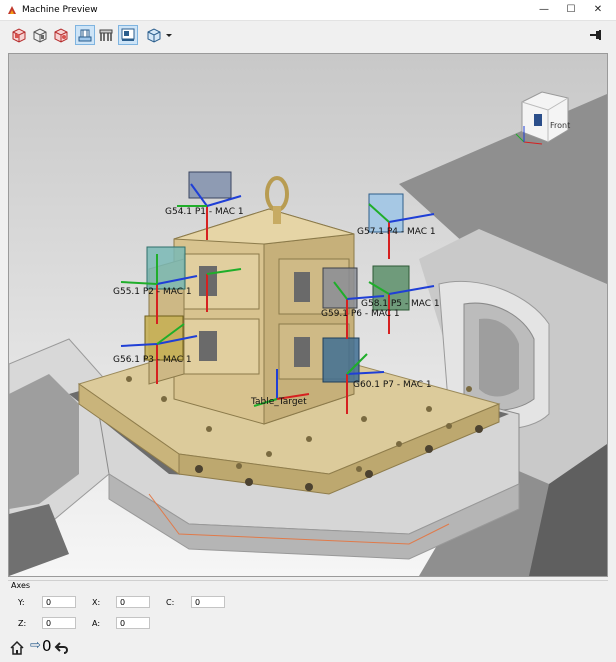 The width and height of the screenshot is (616, 662). Describe the element at coordinates (106, 35) in the screenshot. I see `parts-view-icon` at that location.